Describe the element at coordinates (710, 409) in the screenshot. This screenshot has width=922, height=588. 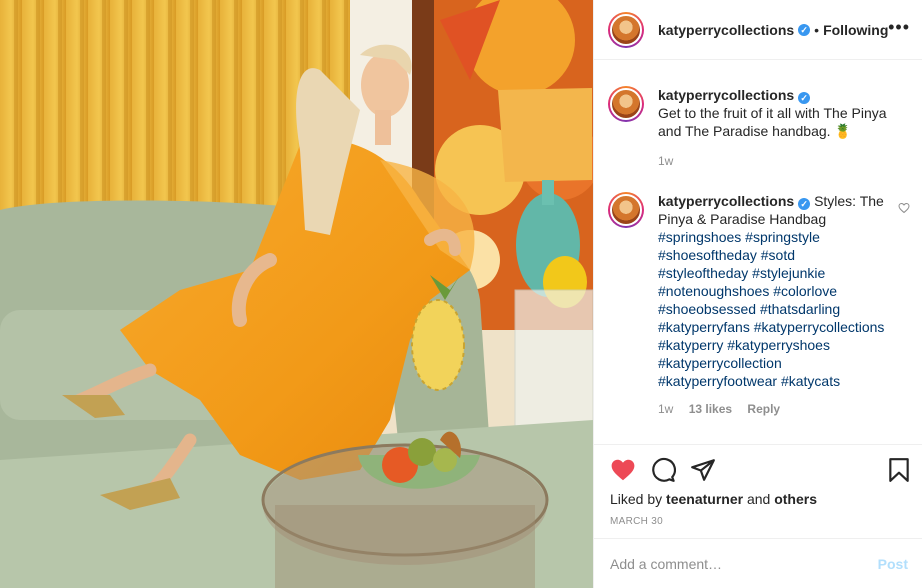
I see `comment-likes: 13 likes` at that location.